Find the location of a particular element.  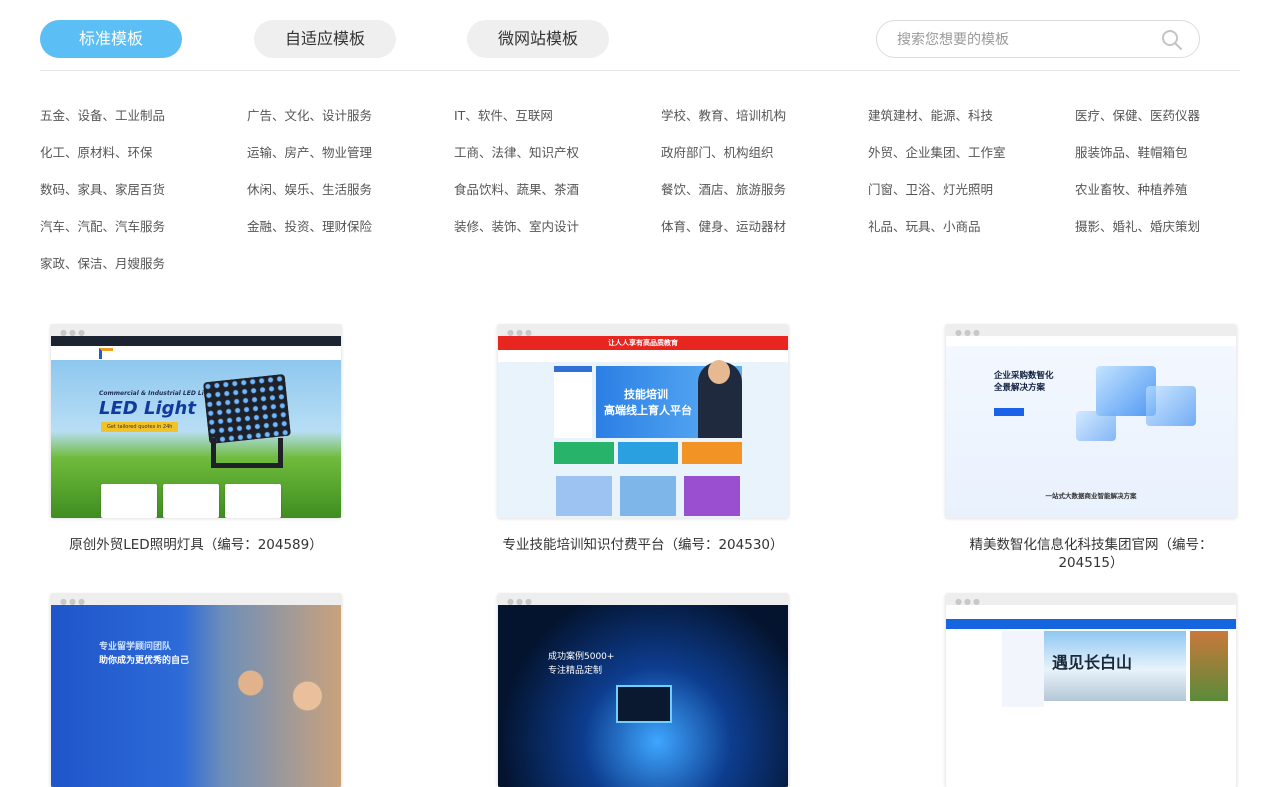

search-box is located at coordinates (1038, 39).